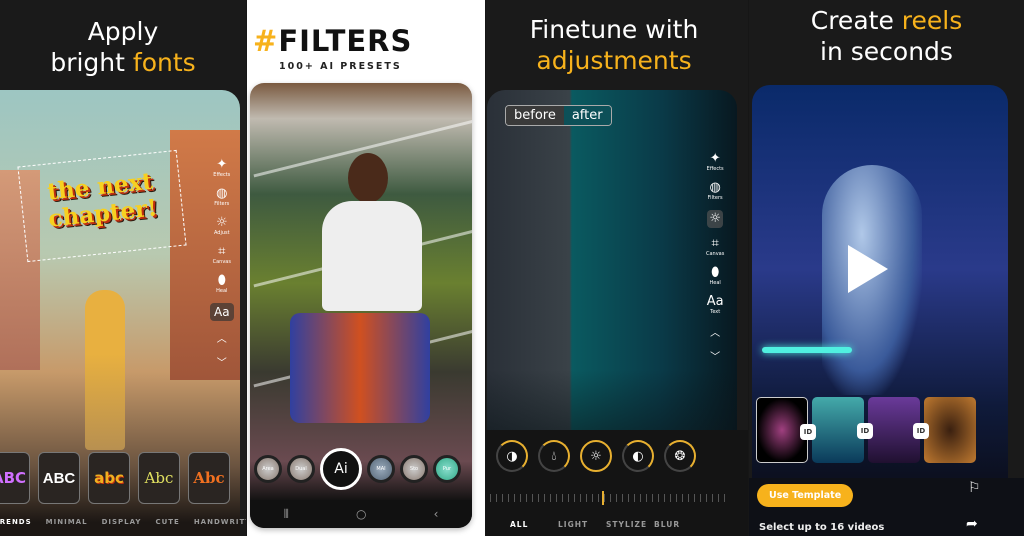 The width and height of the screenshot is (1024, 536). I want to click on select-videos-hint: Select up to 16 videos, so click(822, 527).